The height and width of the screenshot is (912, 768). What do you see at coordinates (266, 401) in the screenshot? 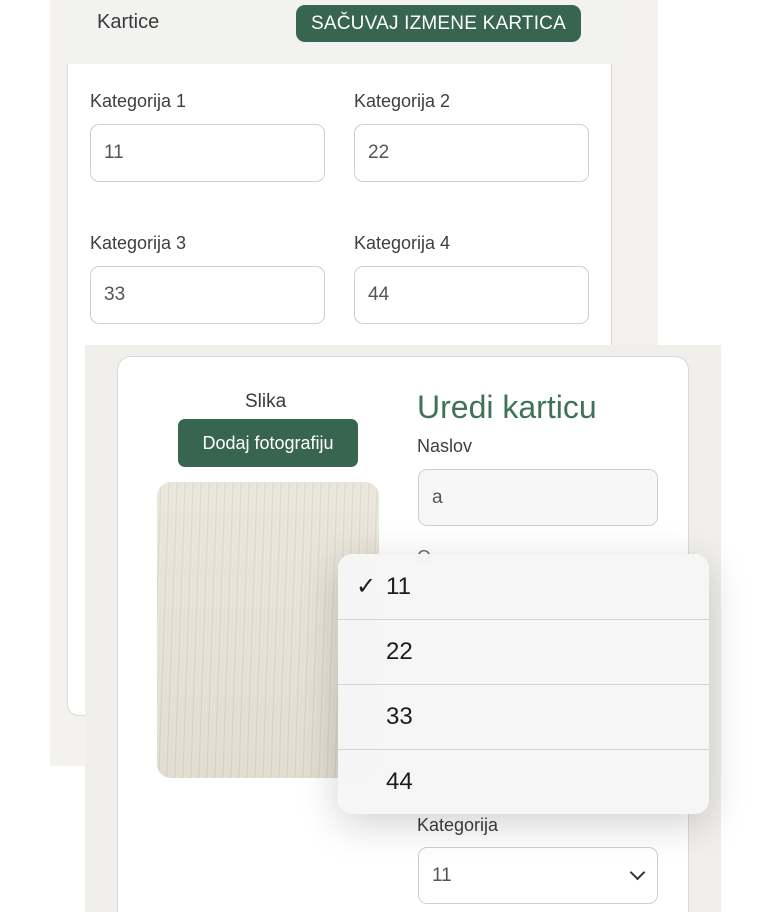
I see `image-label: Slika` at bounding box center [266, 401].